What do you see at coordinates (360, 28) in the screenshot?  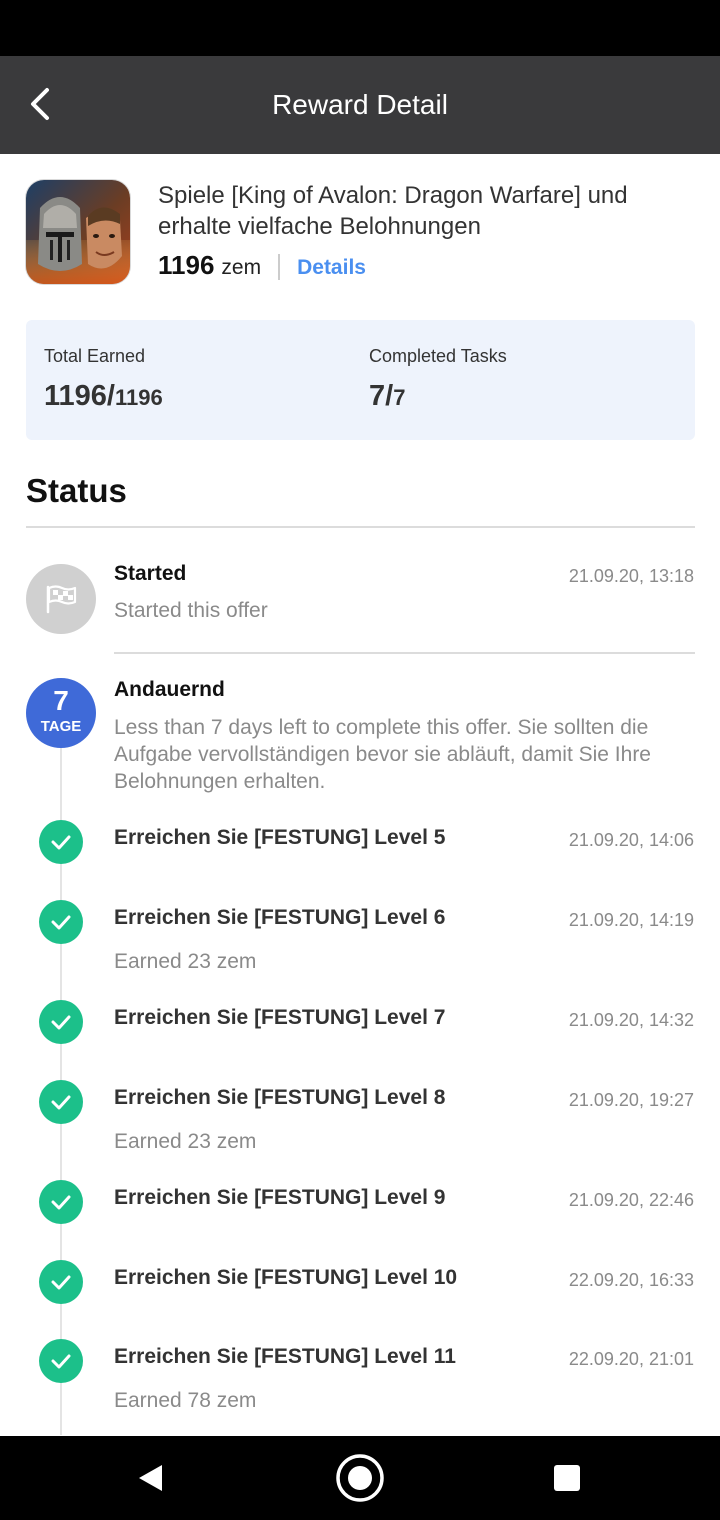 I see `system-status-bar` at bounding box center [360, 28].